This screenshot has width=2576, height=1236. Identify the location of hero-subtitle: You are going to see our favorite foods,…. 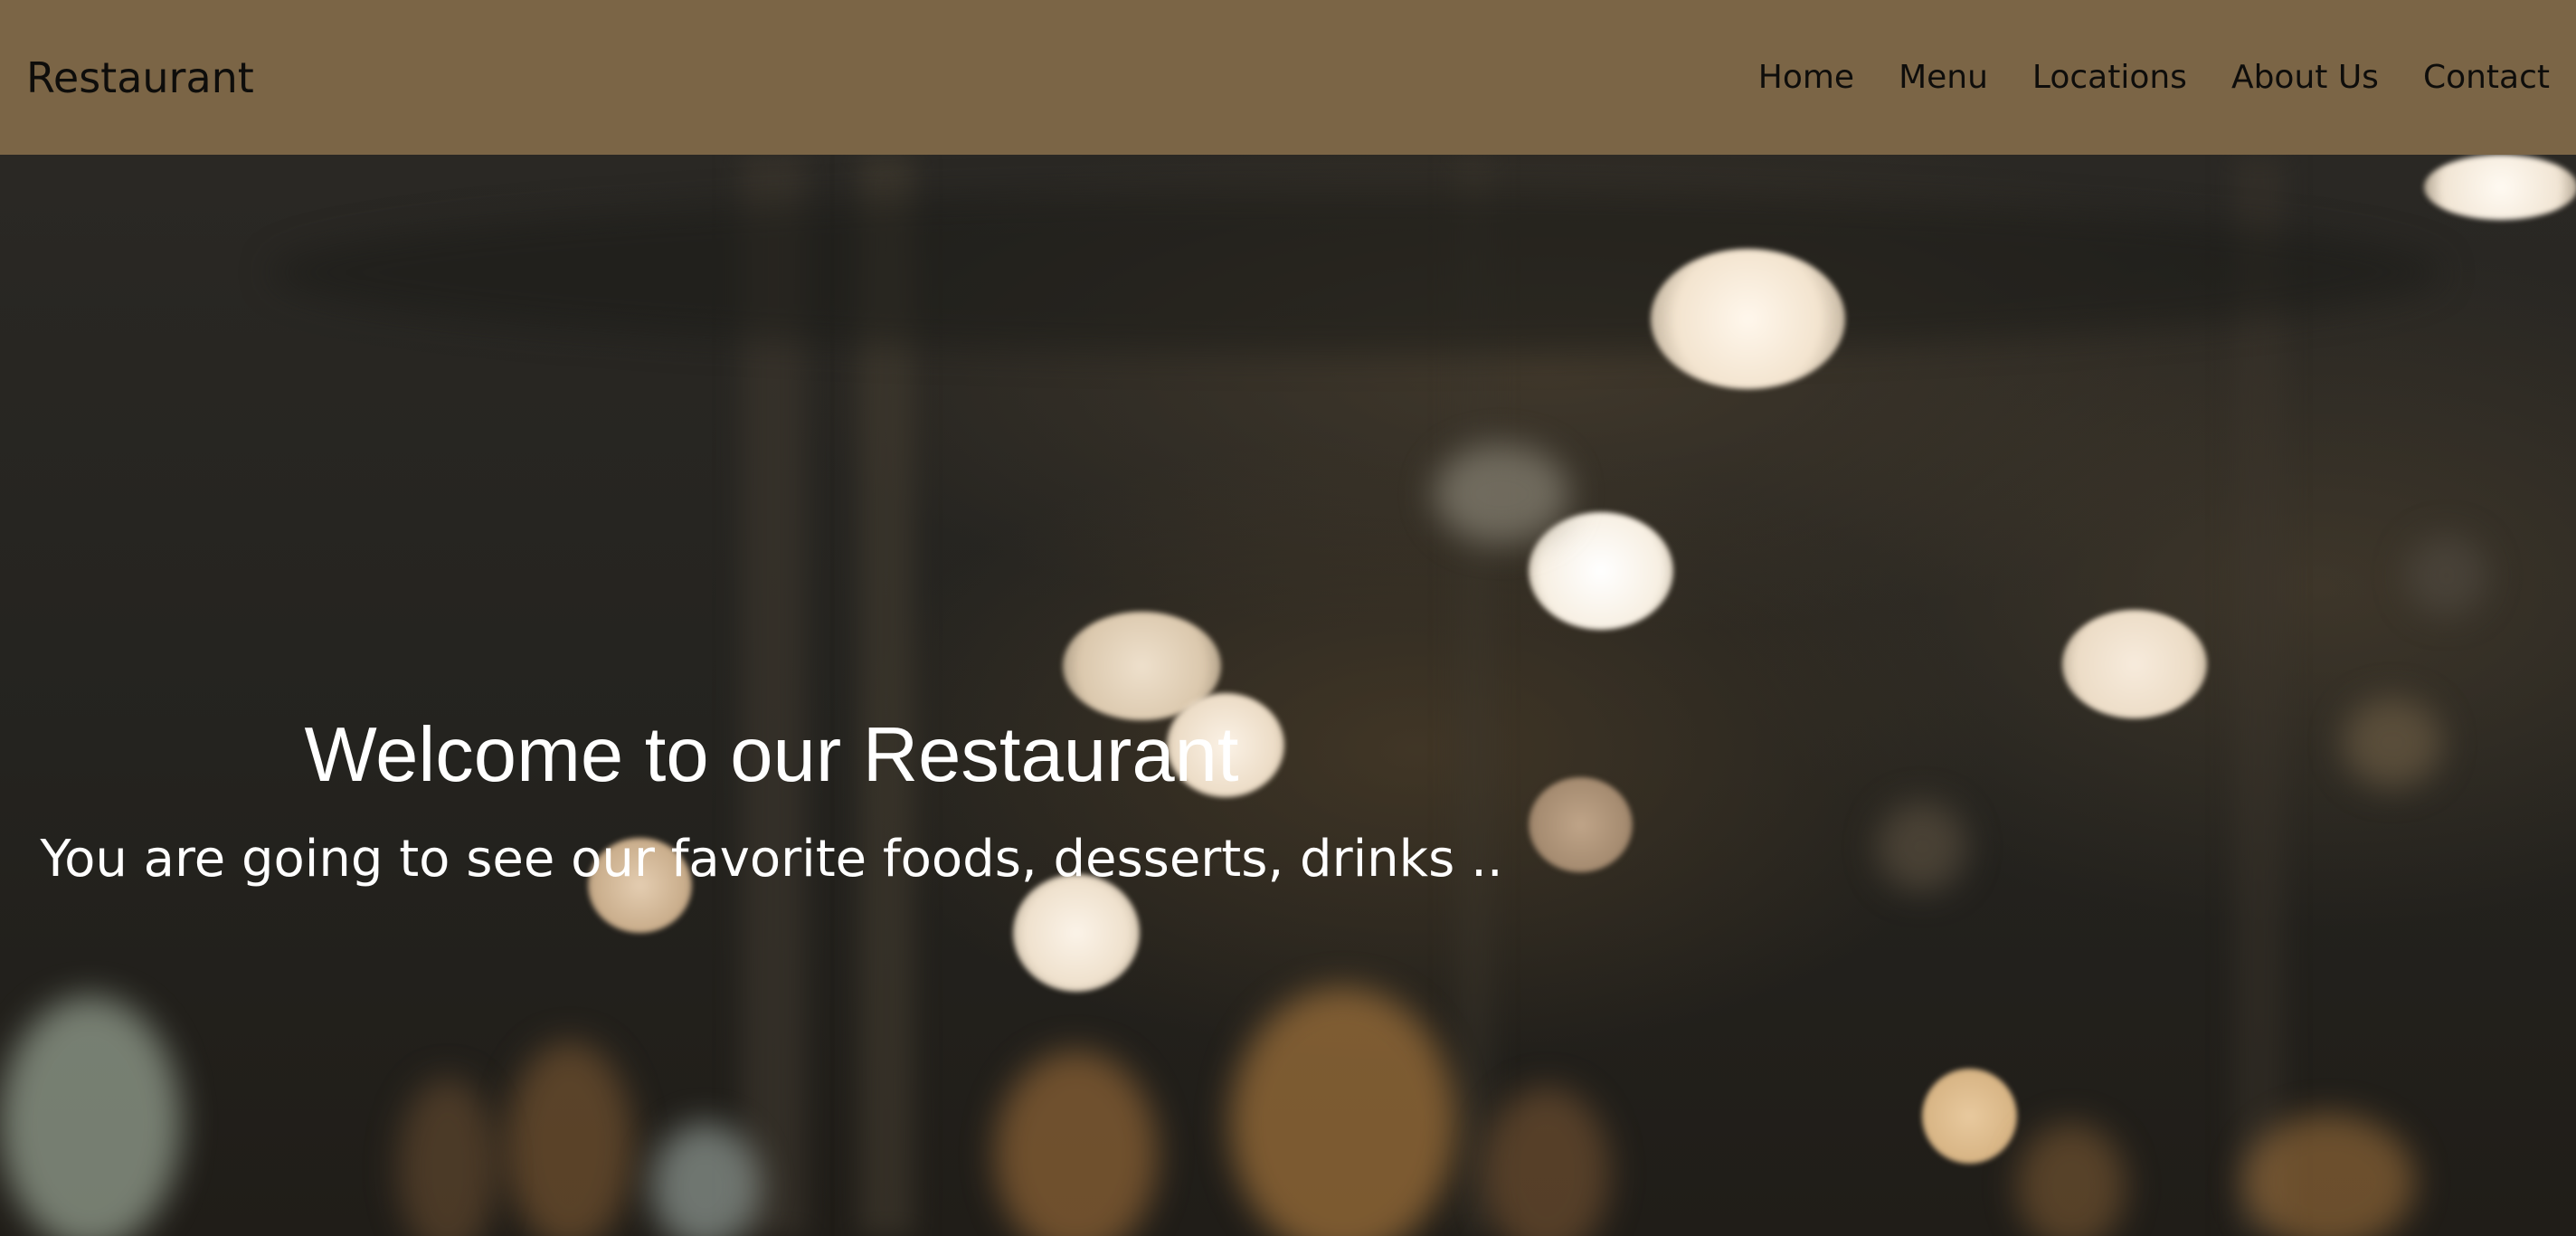
(771, 859).